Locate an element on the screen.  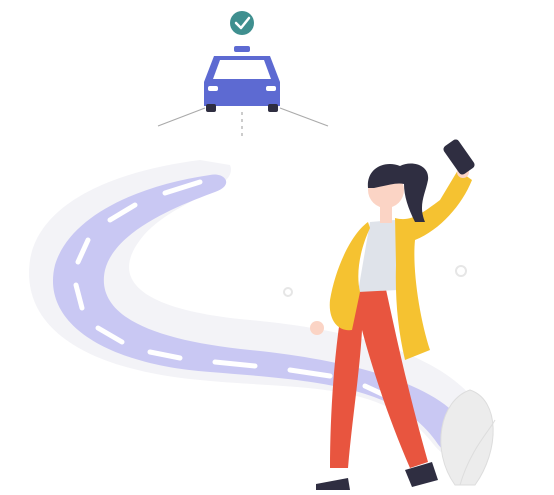
phone-icon is located at coordinates (459, 157).